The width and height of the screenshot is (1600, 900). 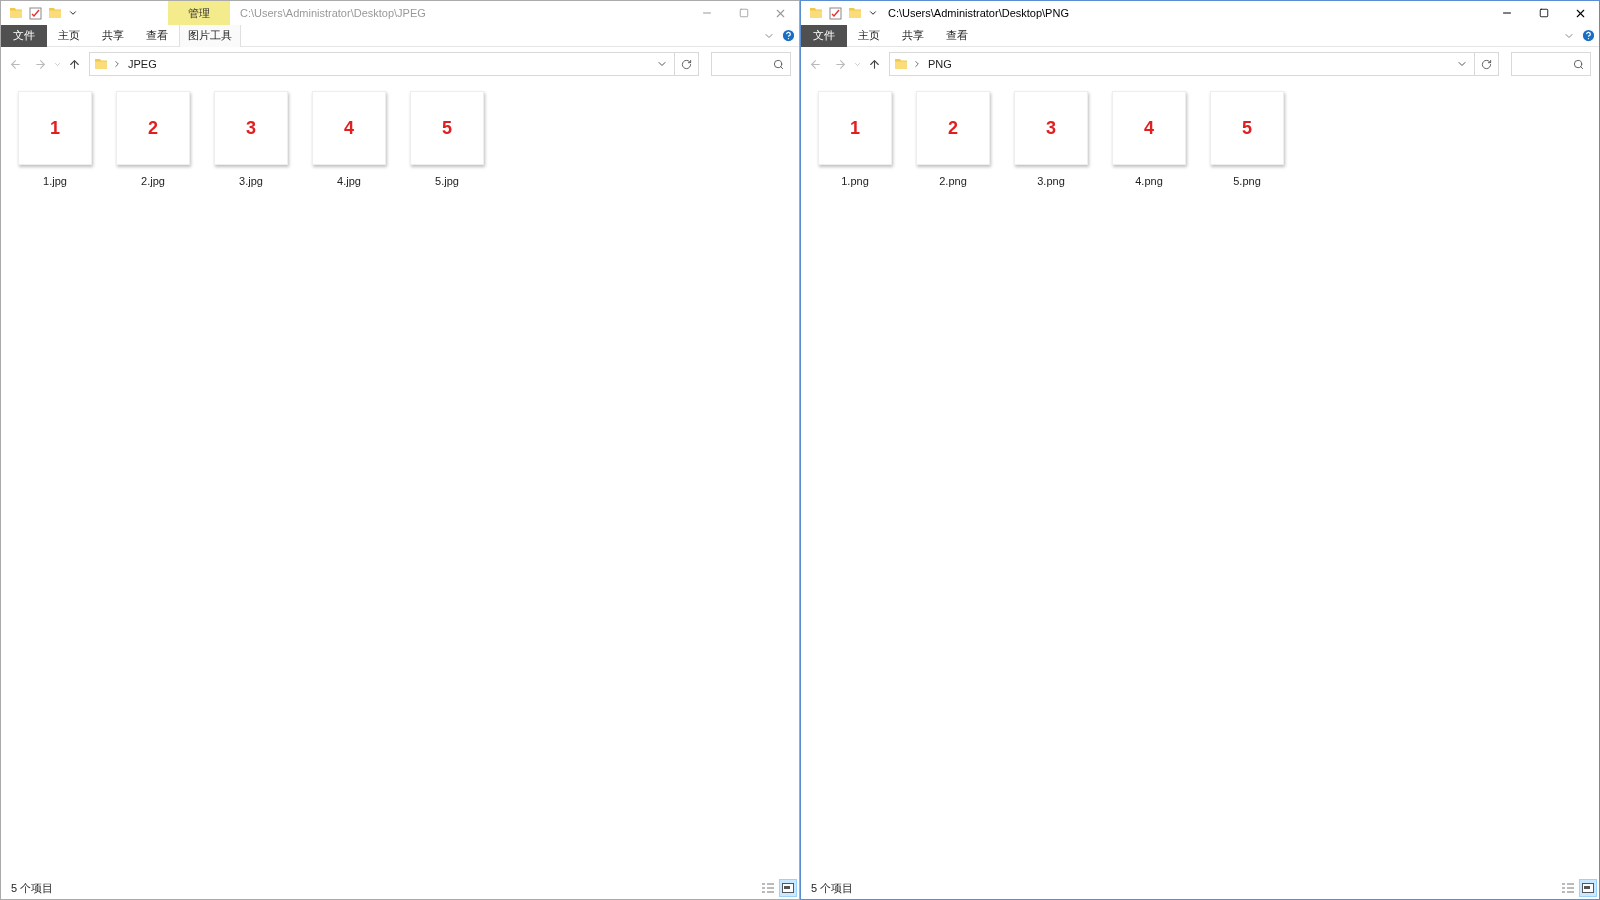 I want to click on ribbon-tab: 图片工具, so click(x=210, y=35).